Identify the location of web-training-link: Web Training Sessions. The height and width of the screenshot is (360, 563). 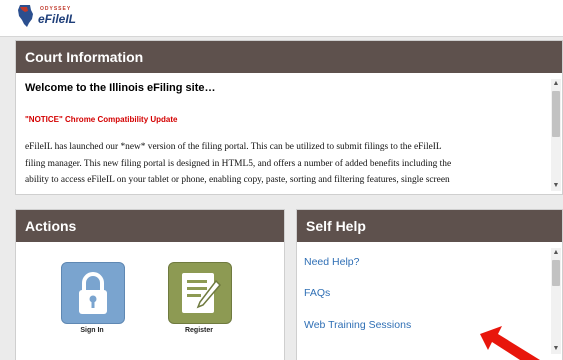
(357, 325).